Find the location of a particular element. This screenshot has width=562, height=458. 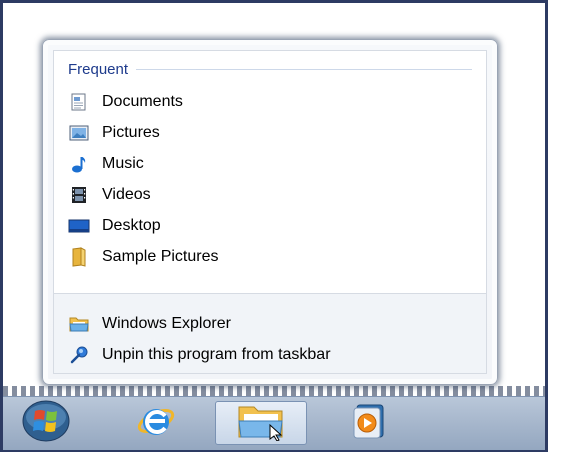

jump-item-videos: Videos is located at coordinates (109, 195).